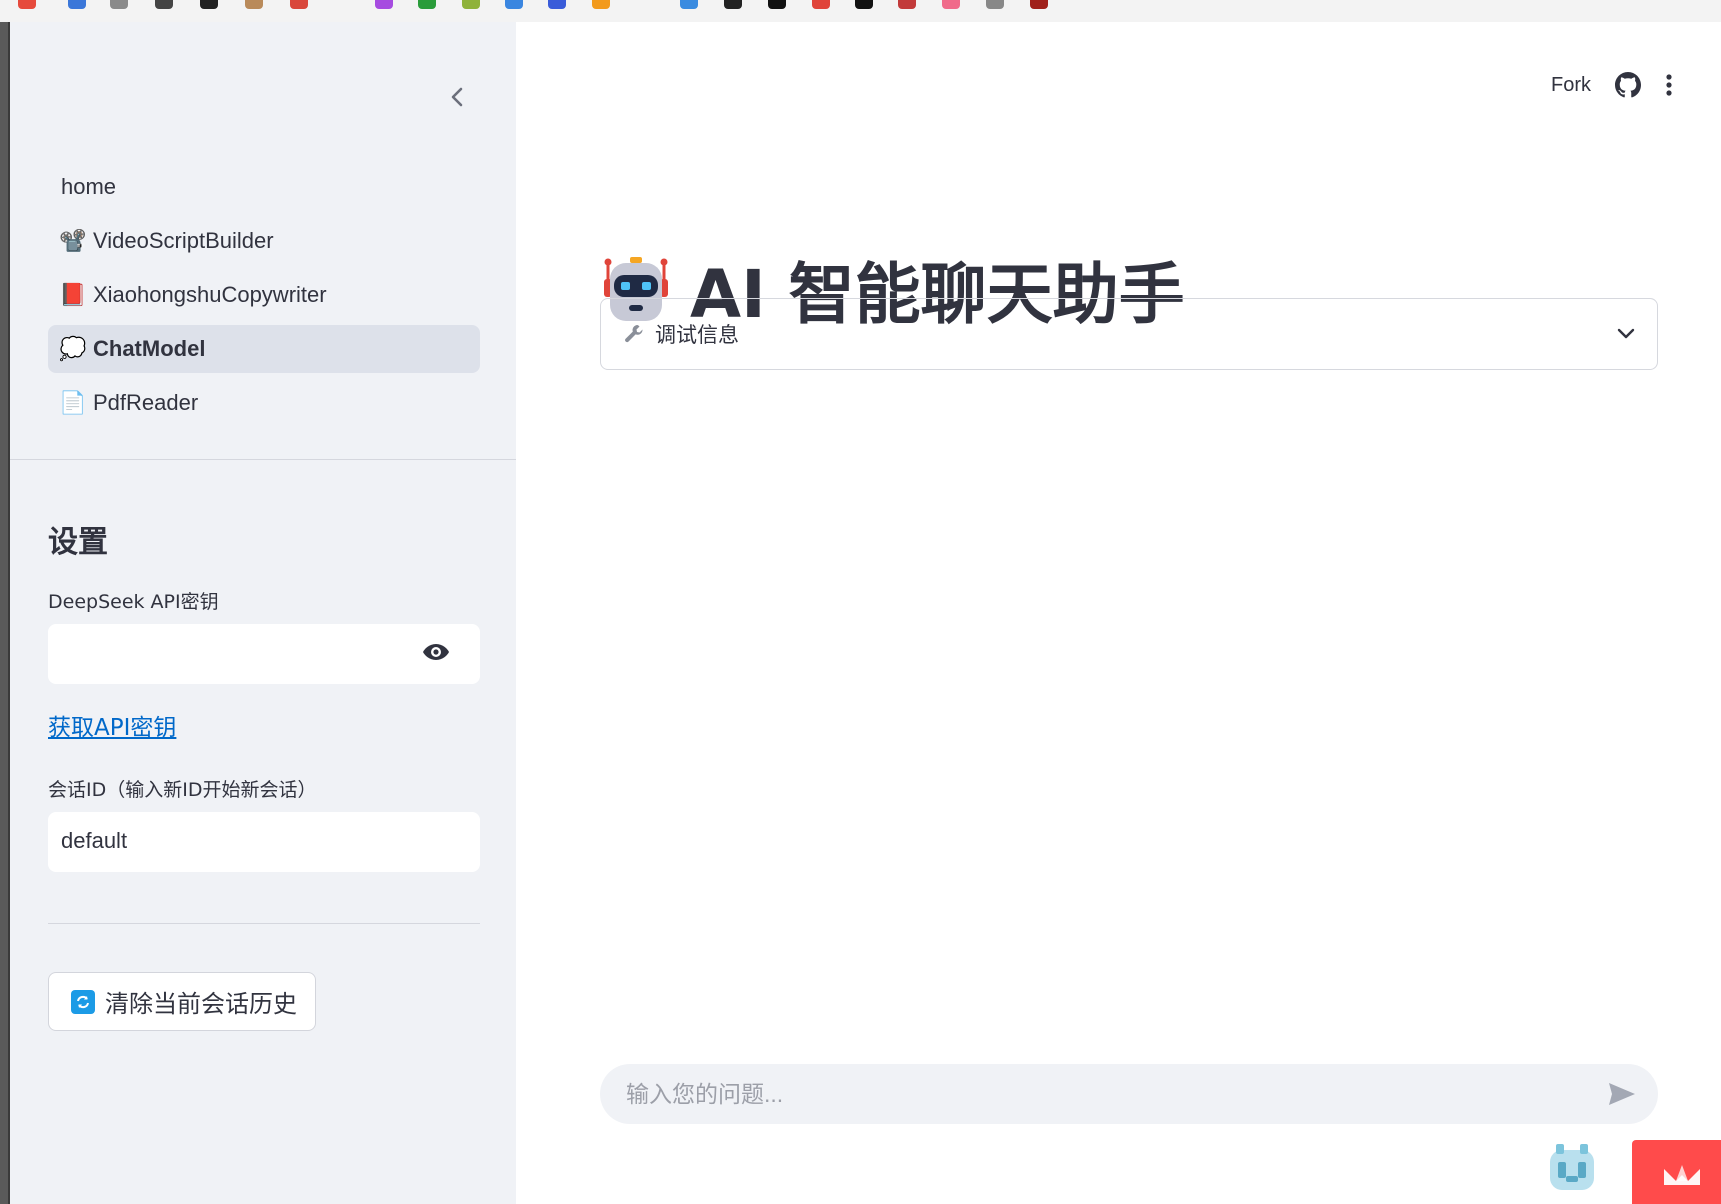  I want to click on fork-button: Fork, so click(1571, 85).